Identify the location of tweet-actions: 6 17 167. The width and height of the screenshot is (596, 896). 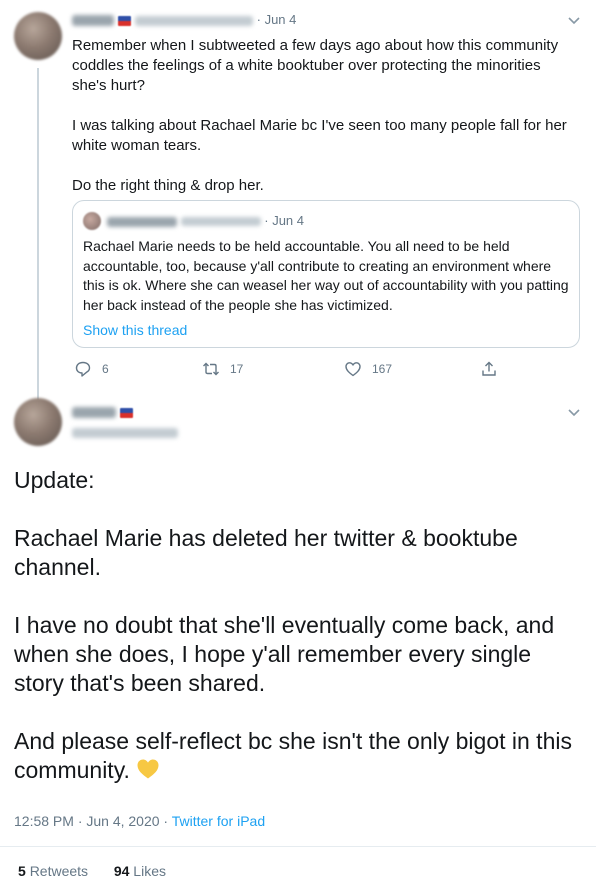
(292, 369).